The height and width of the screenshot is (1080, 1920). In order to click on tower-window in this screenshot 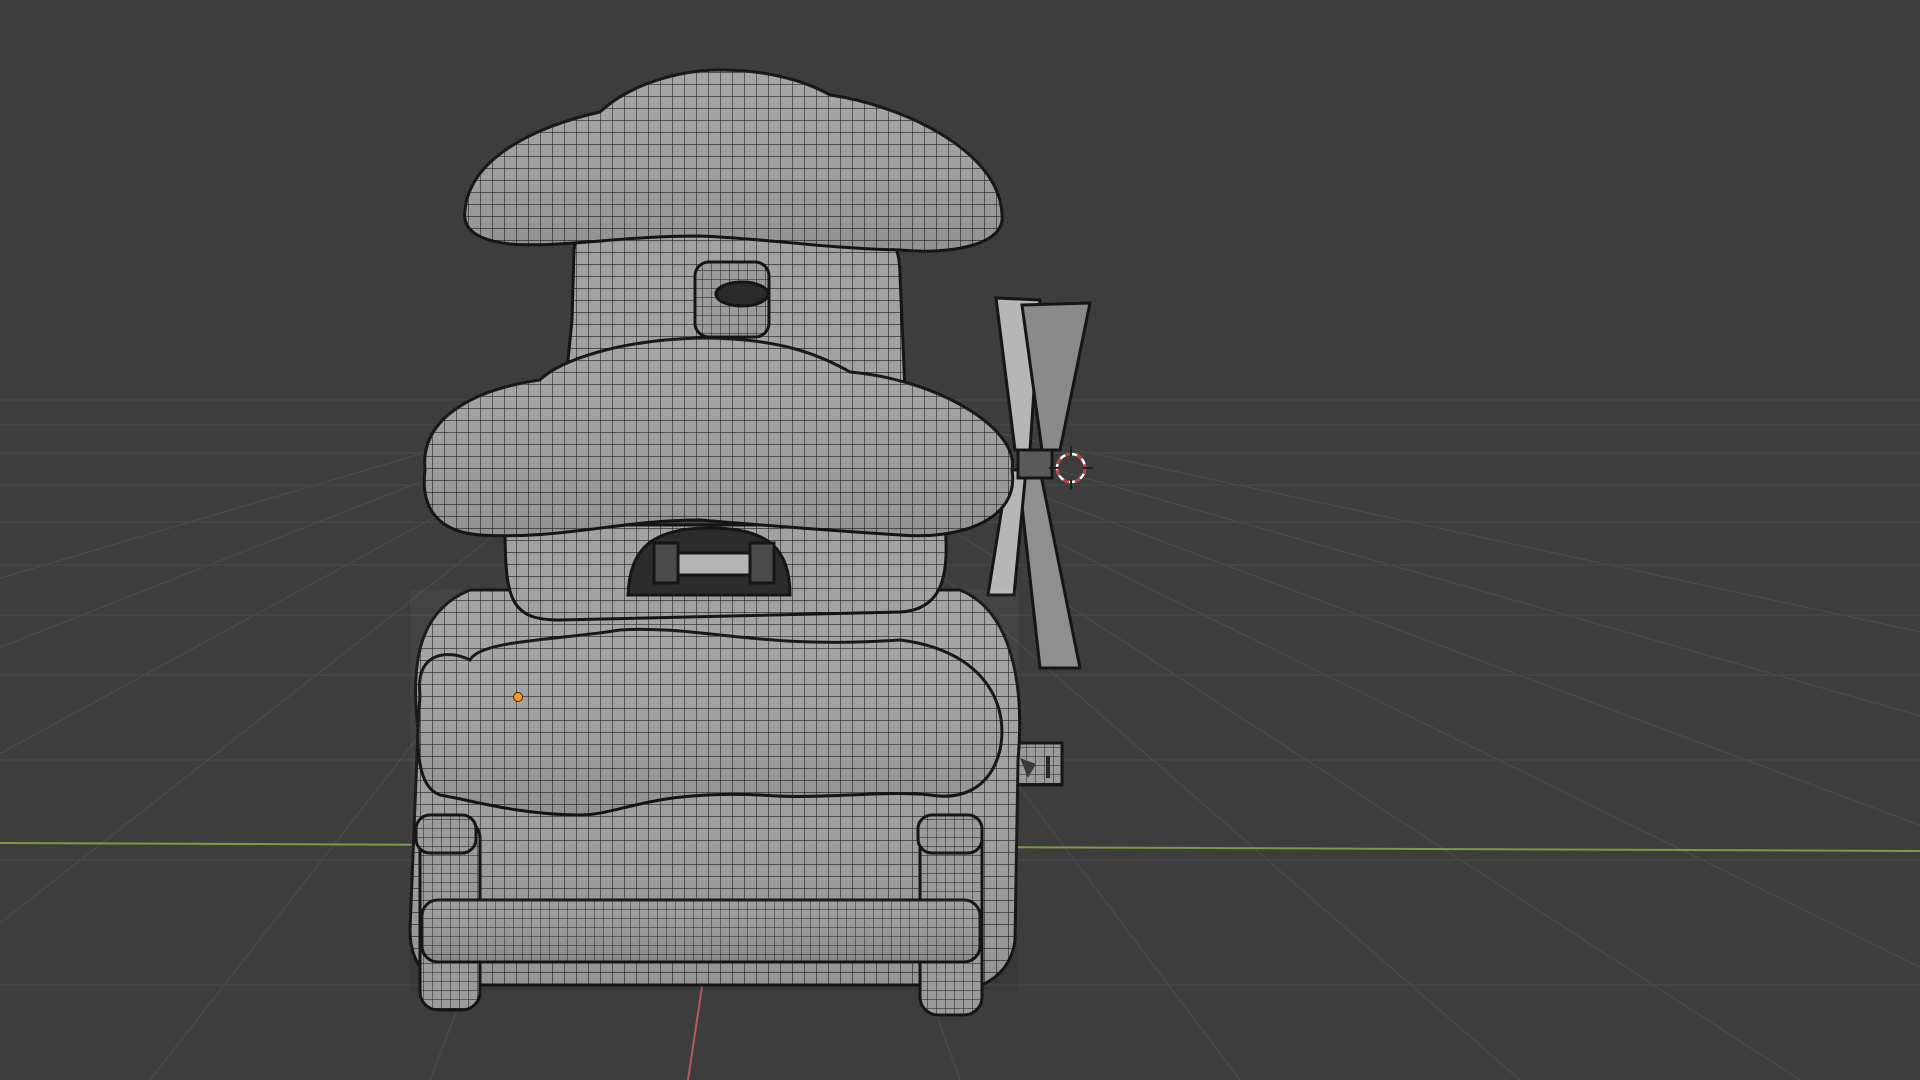, I will do `click(732, 299)`.